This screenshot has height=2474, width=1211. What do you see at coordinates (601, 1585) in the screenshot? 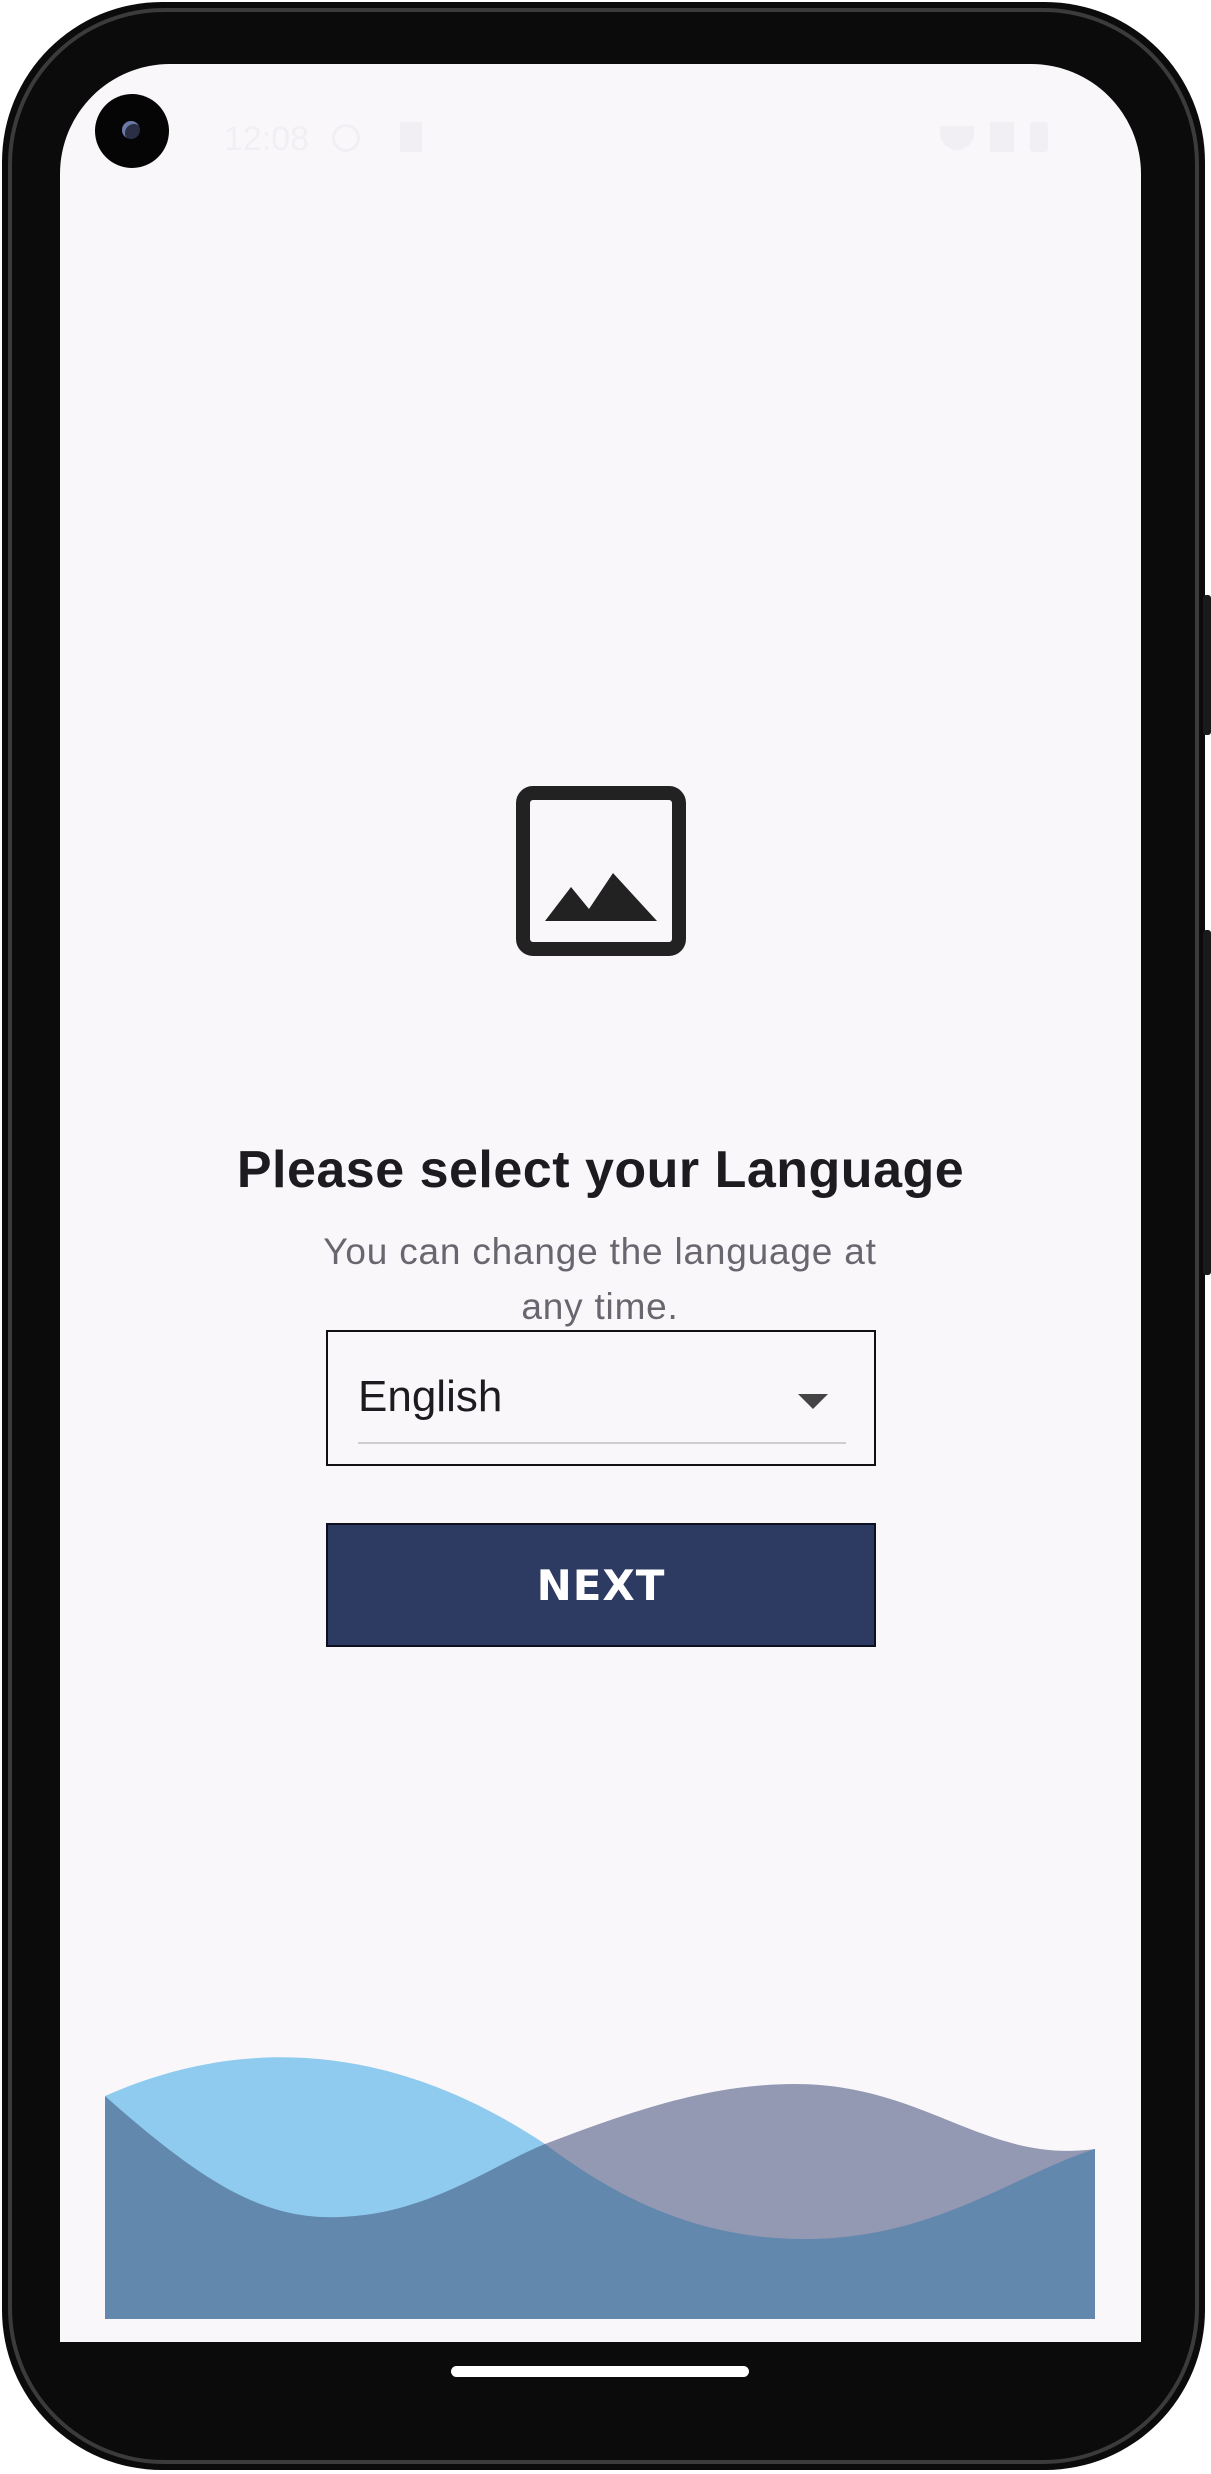
I see `next-button: NEXT` at bounding box center [601, 1585].